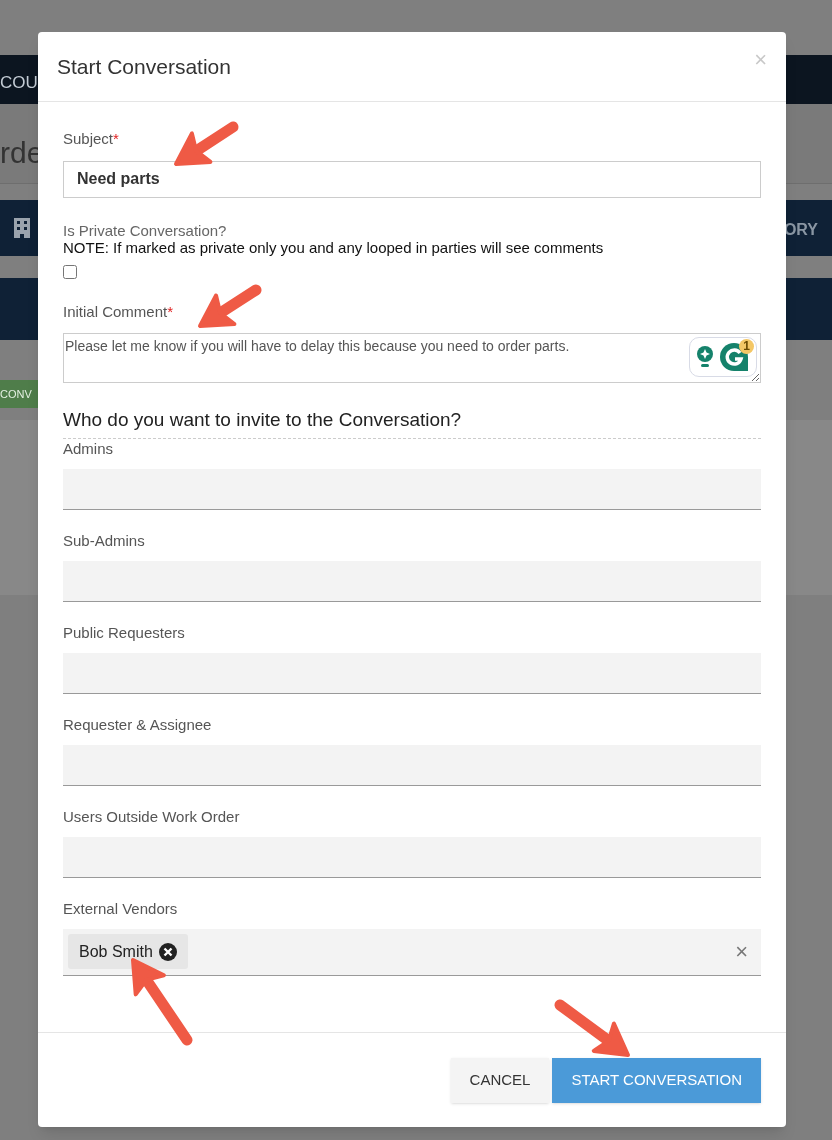 This screenshot has width=832, height=1140. Describe the element at coordinates (138, 724) in the screenshot. I see `field-label: Requester & Assignee` at that location.